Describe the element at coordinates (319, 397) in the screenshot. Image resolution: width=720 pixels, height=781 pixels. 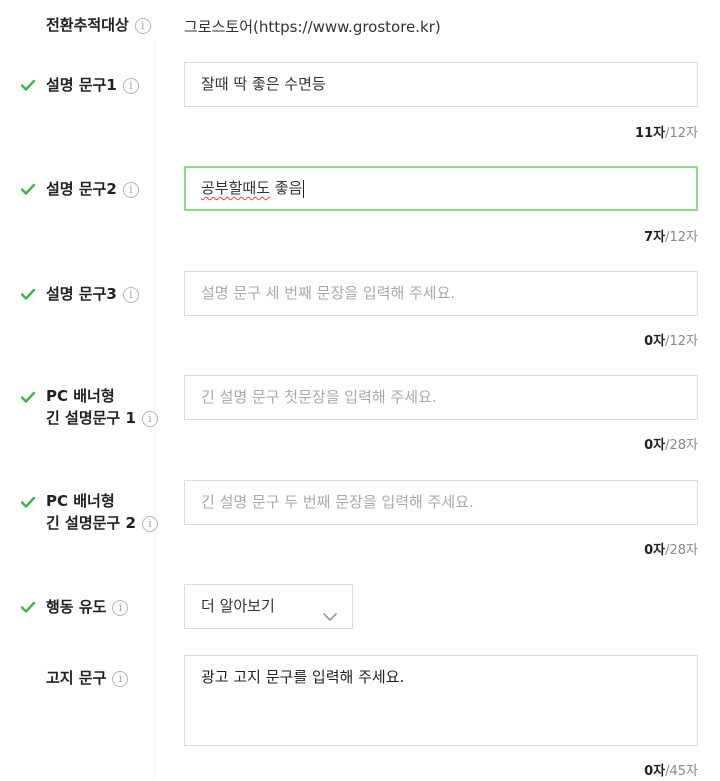
I see `pc-long-desc1-placeholder: 긴 설명 문구 첫문장을 입력해 주세요.` at that location.